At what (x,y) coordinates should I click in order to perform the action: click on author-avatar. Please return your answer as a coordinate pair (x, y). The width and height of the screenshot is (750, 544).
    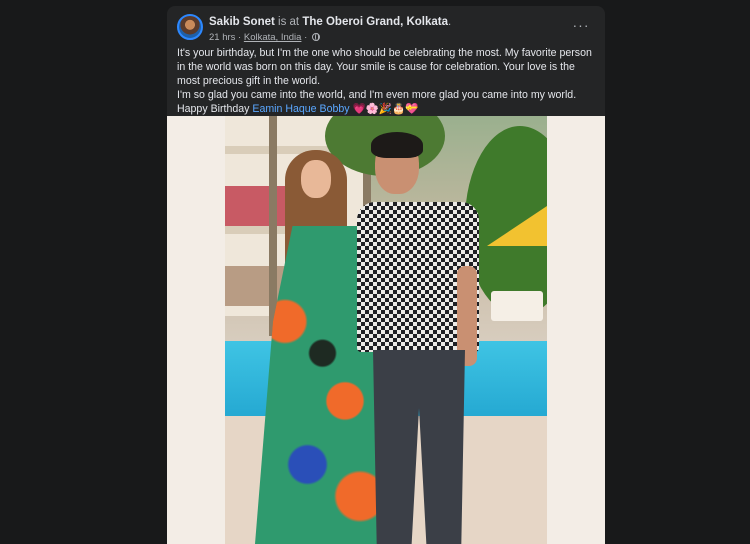
    Looking at the image, I should click on (190, 27).